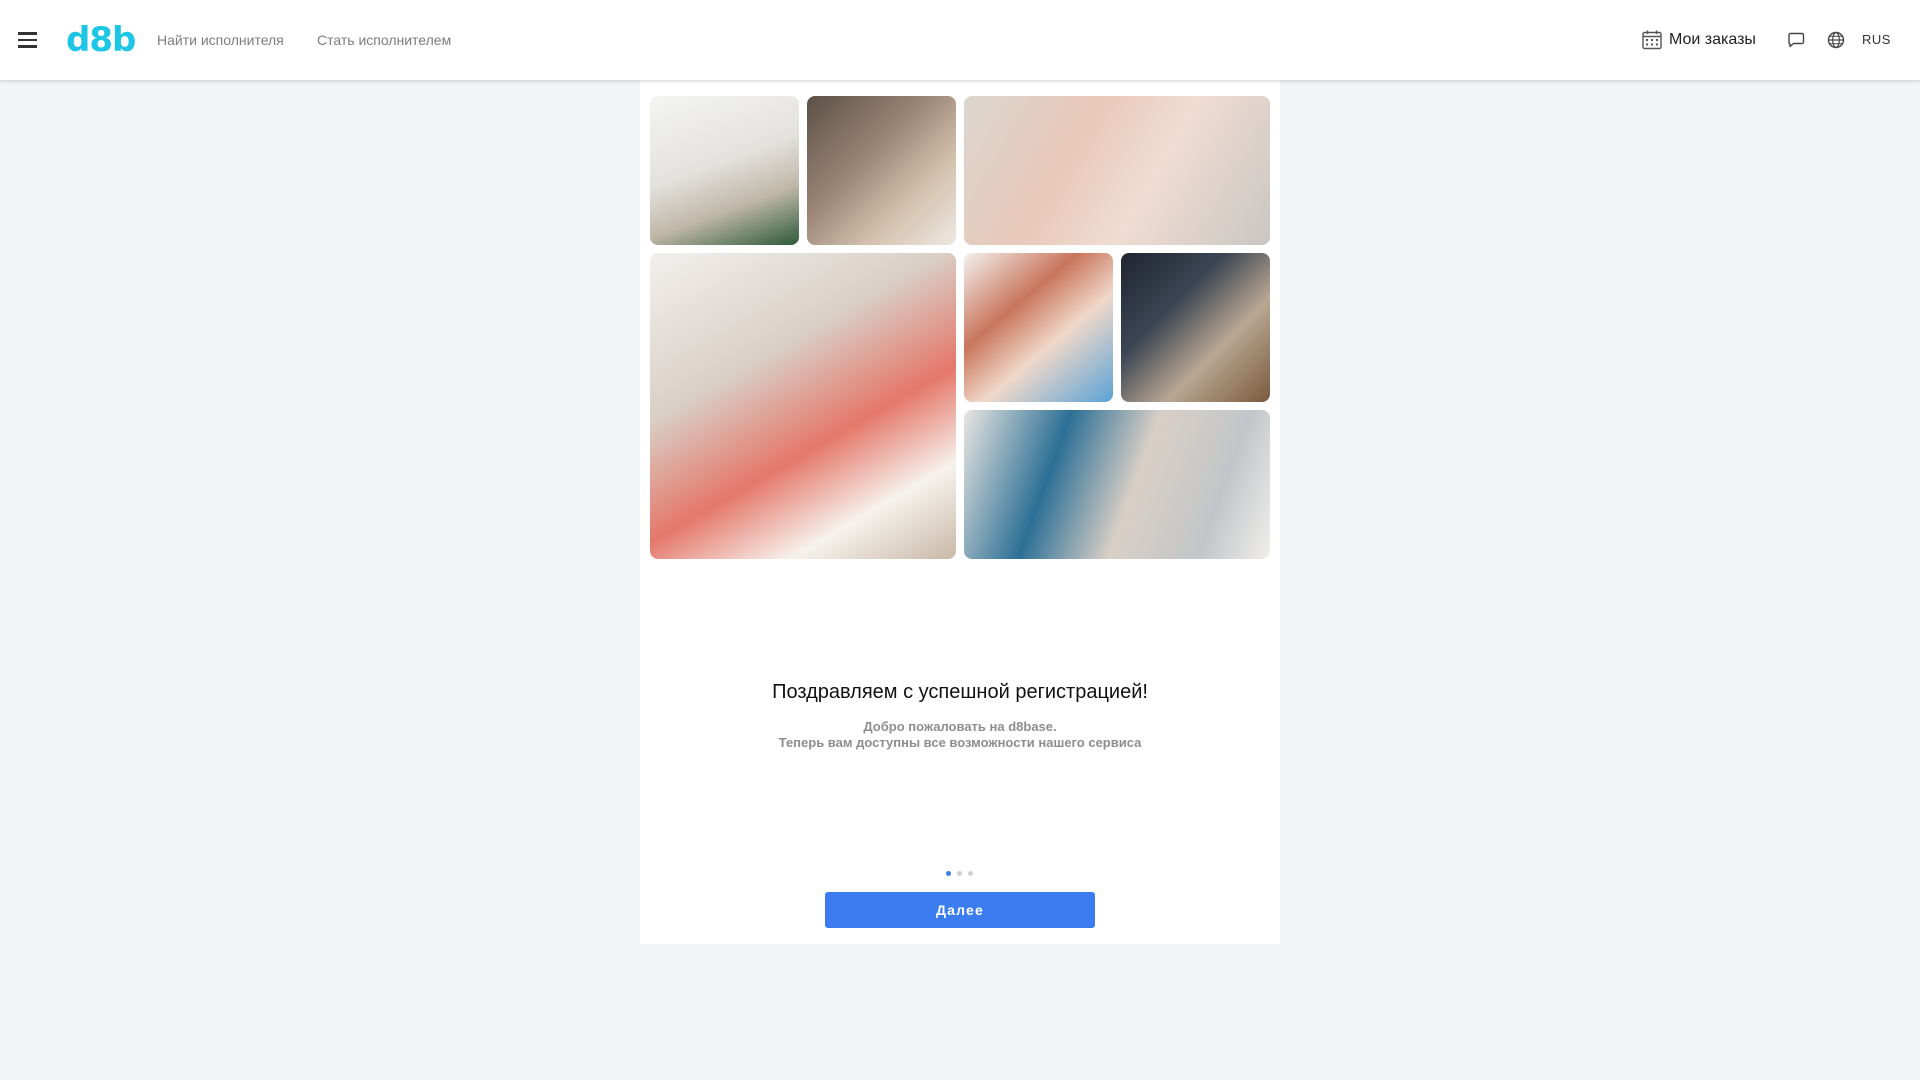 The height and width of the screenshot is (1080, 1920). What do you see at coordinates (1038, 327) in the screenshot?
I see `photographer-photo` at bounding box center [1038, 327].